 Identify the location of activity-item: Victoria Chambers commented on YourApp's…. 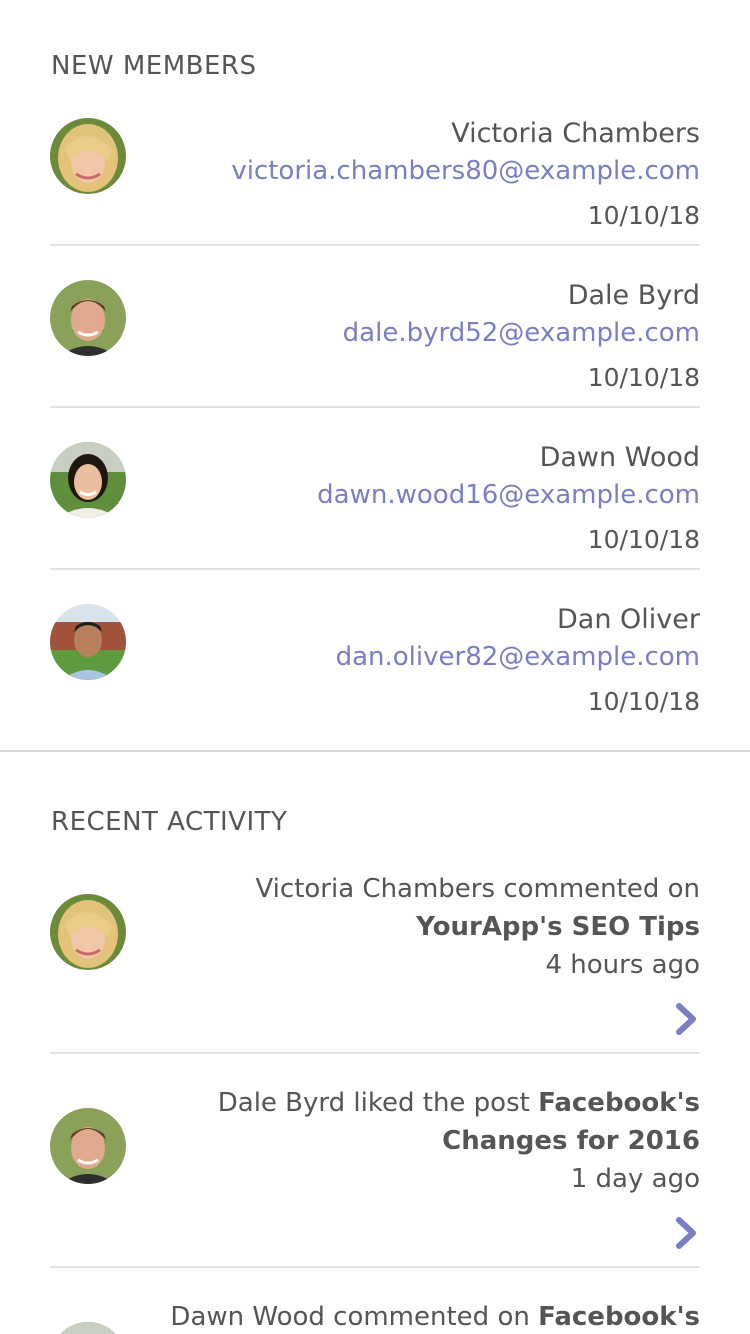
(375, 961).